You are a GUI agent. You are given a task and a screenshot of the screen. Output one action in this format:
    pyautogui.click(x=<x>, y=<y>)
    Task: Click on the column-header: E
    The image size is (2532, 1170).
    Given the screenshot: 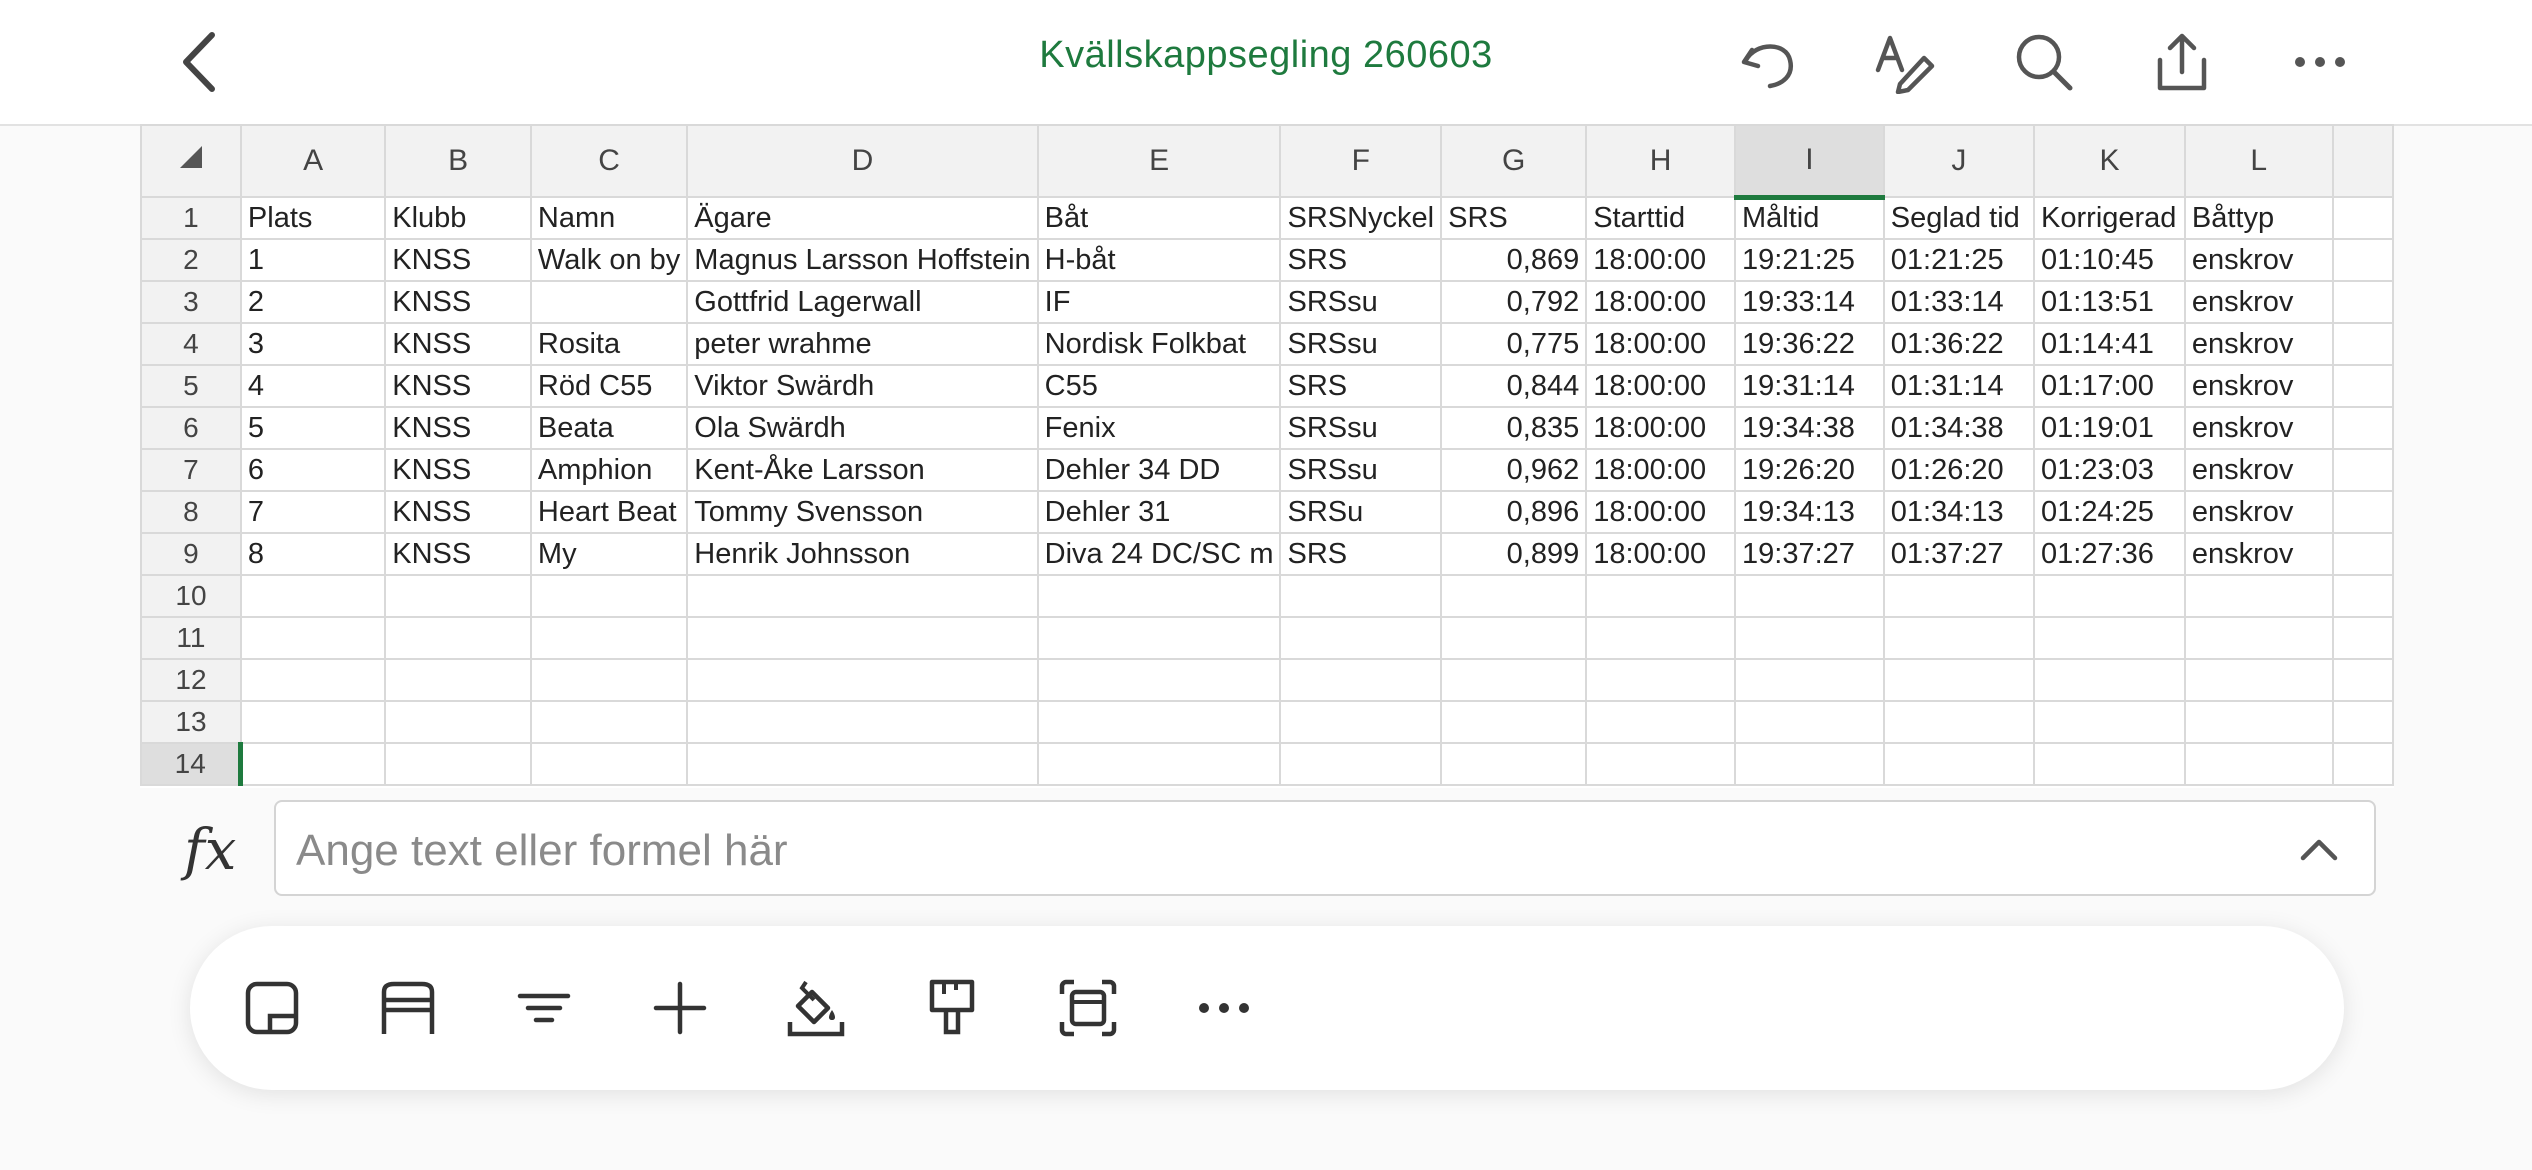 What is the action you would take?
    pyautogui.click(x=1159, y=161)
    